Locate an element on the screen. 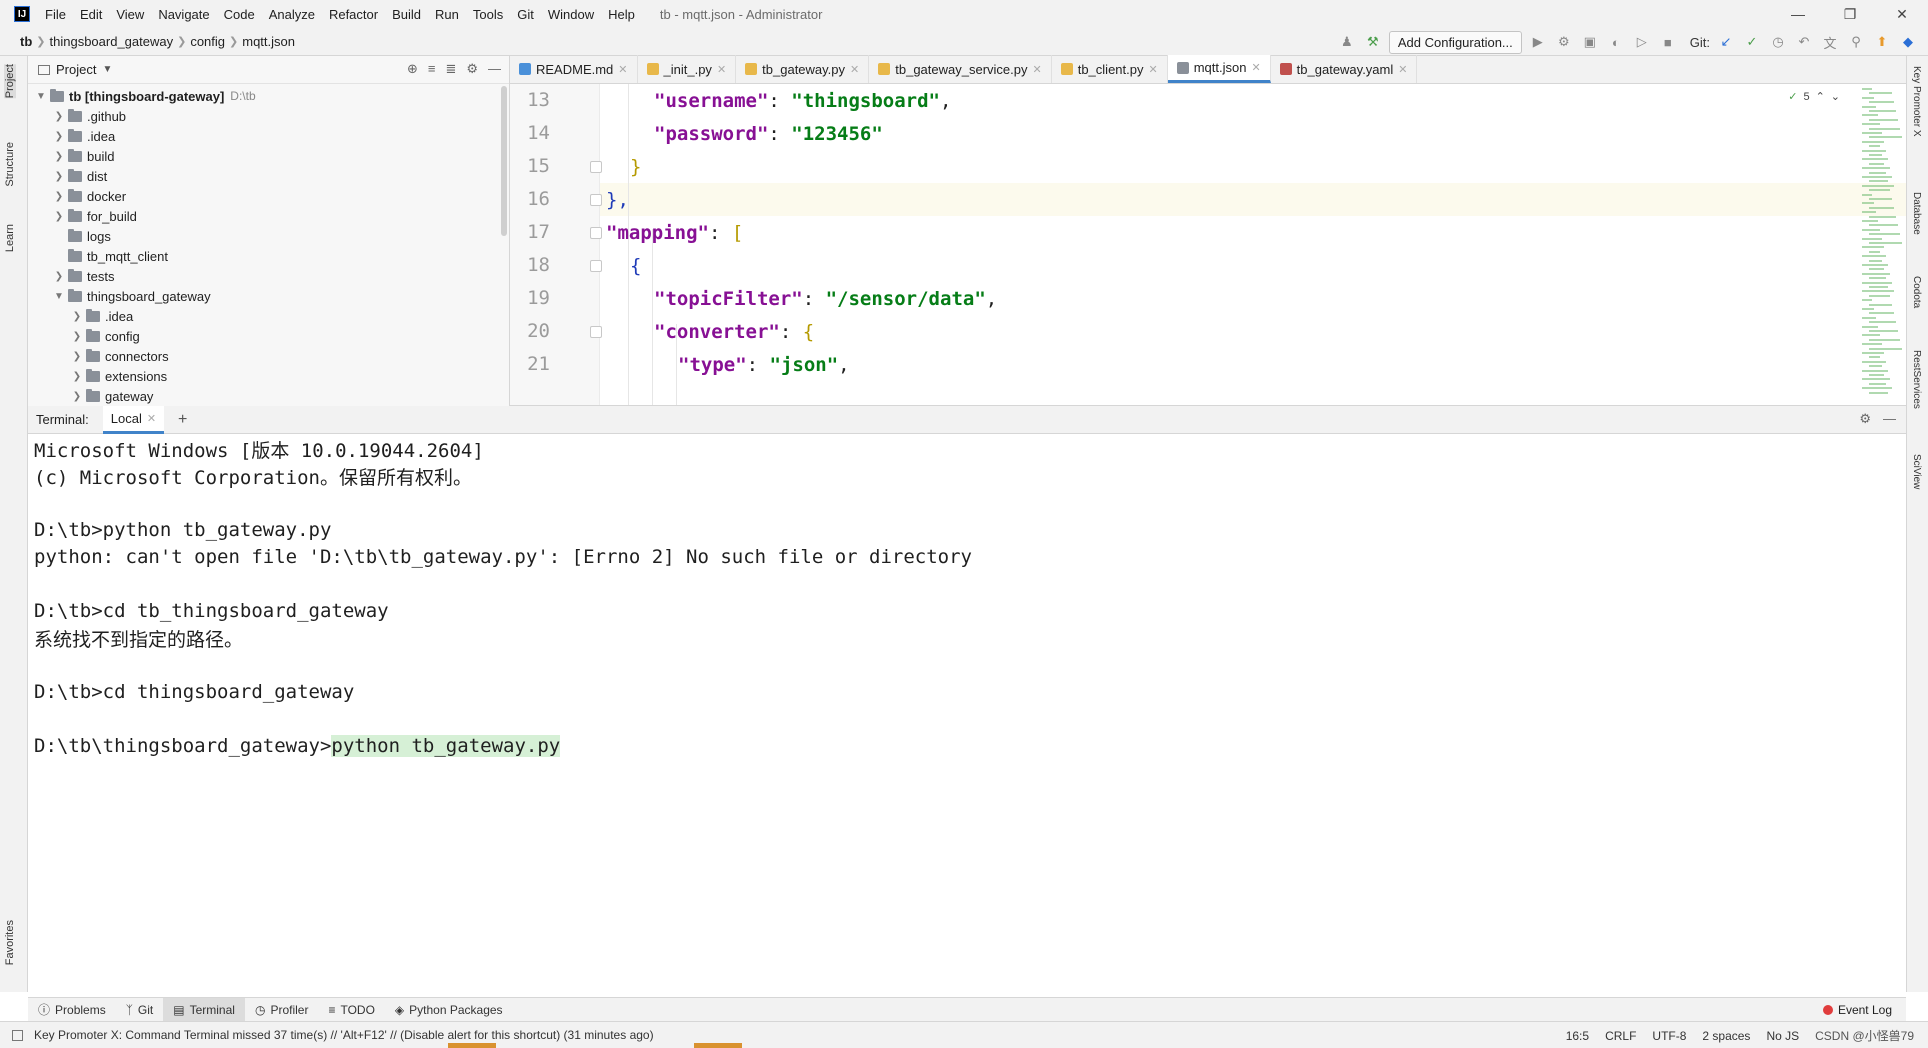 Image resolution: width=1928 pixels, height=1048 pixels. locate-icon: ⊕ is located at coordinates (412, 69).